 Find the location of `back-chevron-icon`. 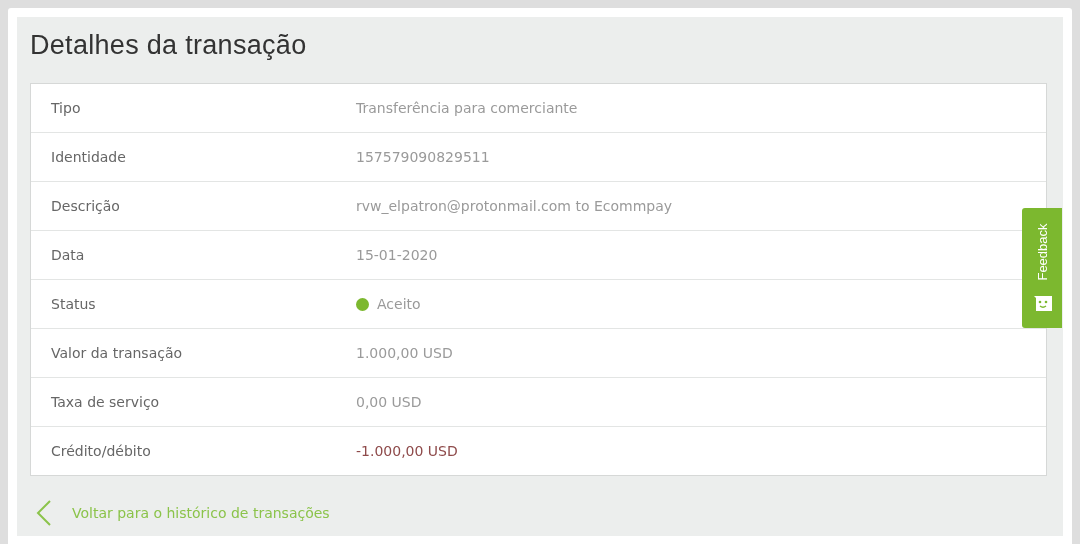

back-chevron-icon is located at coordinates (44, 513).